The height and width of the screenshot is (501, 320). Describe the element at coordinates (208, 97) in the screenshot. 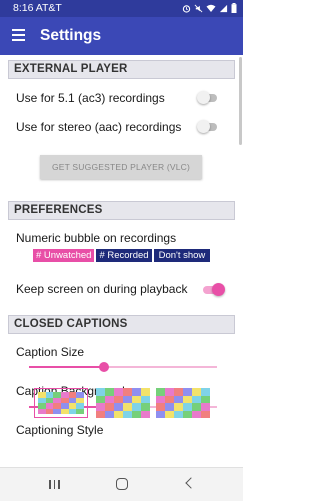

I see `ac3-toggle` at that location.